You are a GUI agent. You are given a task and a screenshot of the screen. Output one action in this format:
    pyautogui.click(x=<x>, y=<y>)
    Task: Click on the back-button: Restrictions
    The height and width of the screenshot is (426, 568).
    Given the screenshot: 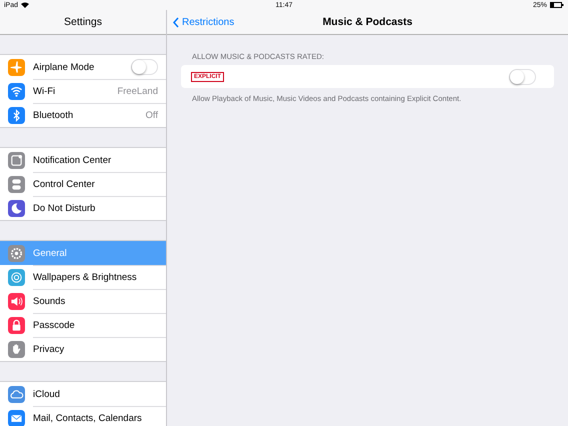 What is the action you would take?
    pyautogui.click(x=203, y=22)
    